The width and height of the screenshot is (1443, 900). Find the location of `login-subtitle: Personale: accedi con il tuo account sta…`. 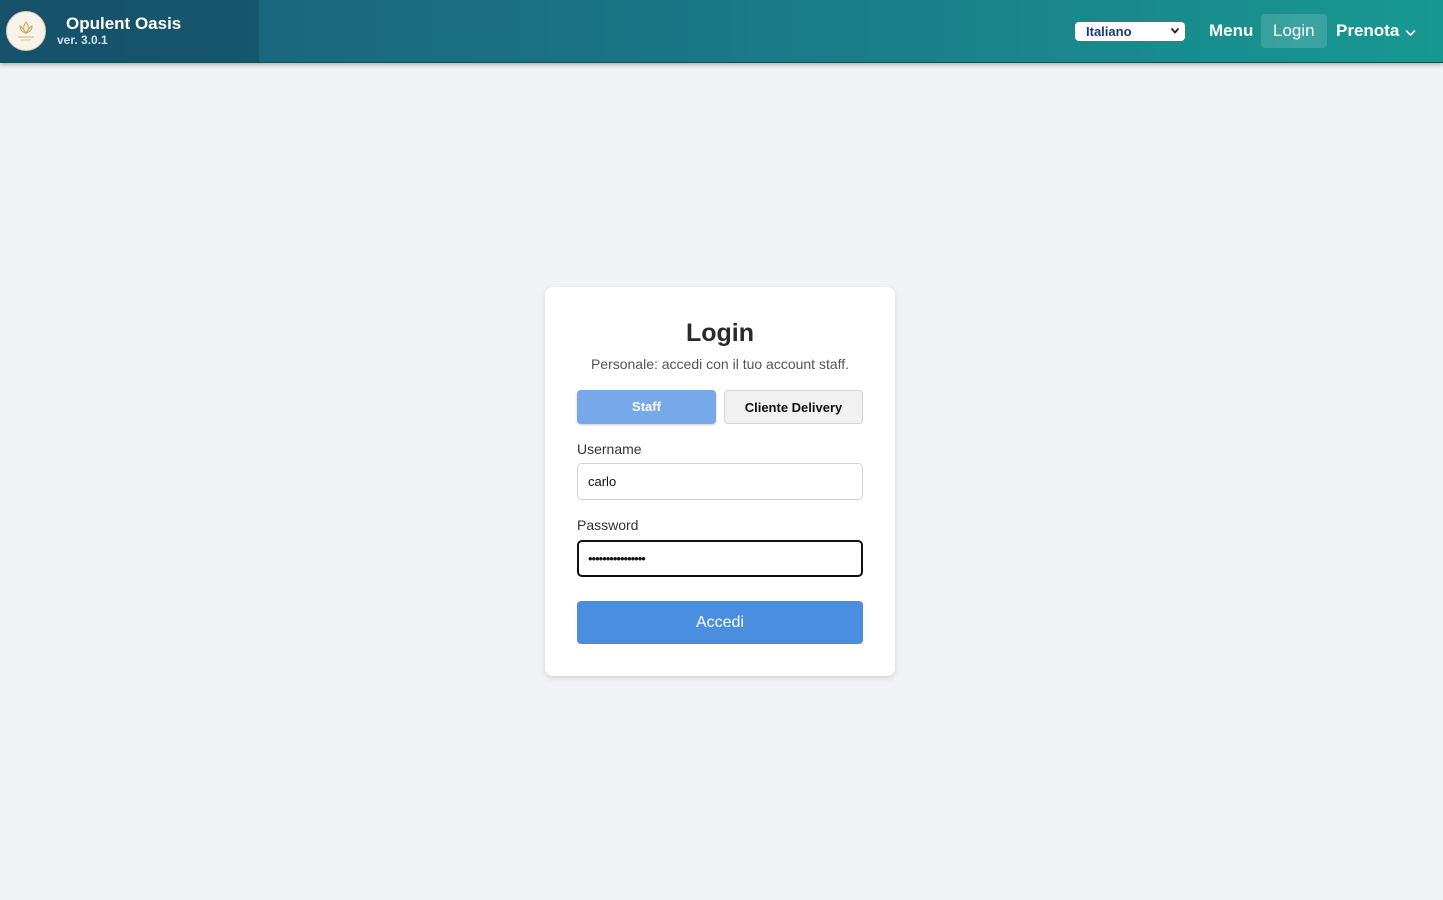

login-subtitle: Personale: accedi con il tuo account sta… is located at coordinates (720, 364).